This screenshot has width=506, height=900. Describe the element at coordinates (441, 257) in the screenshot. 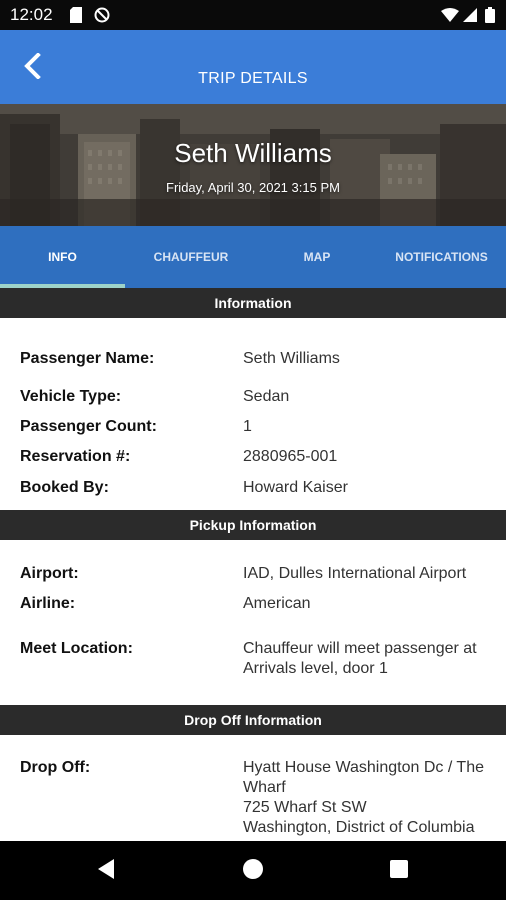

I see `tab-notifications: NOTIFICATIONS` at that location.